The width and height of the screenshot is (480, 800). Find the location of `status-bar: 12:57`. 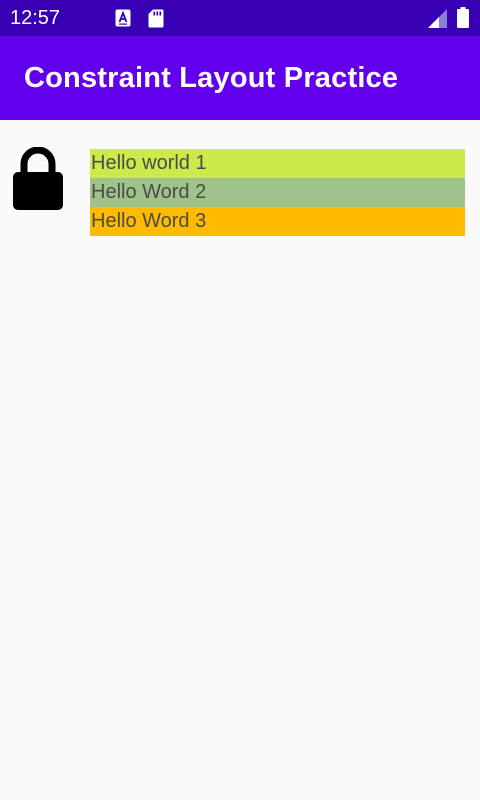

status-bar: 12:57 is located at coordinates (240, 18).